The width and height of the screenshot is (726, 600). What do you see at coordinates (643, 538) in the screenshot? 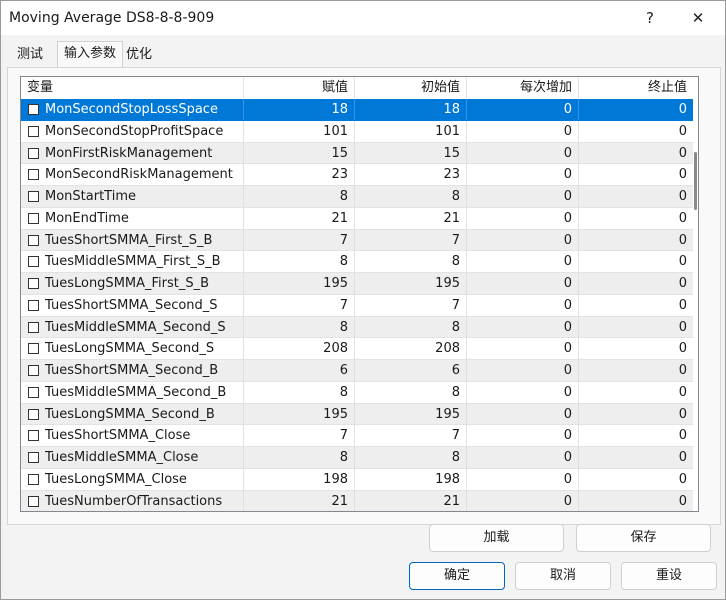
I see `save-button: 保存` at bounding box center [643, 538].